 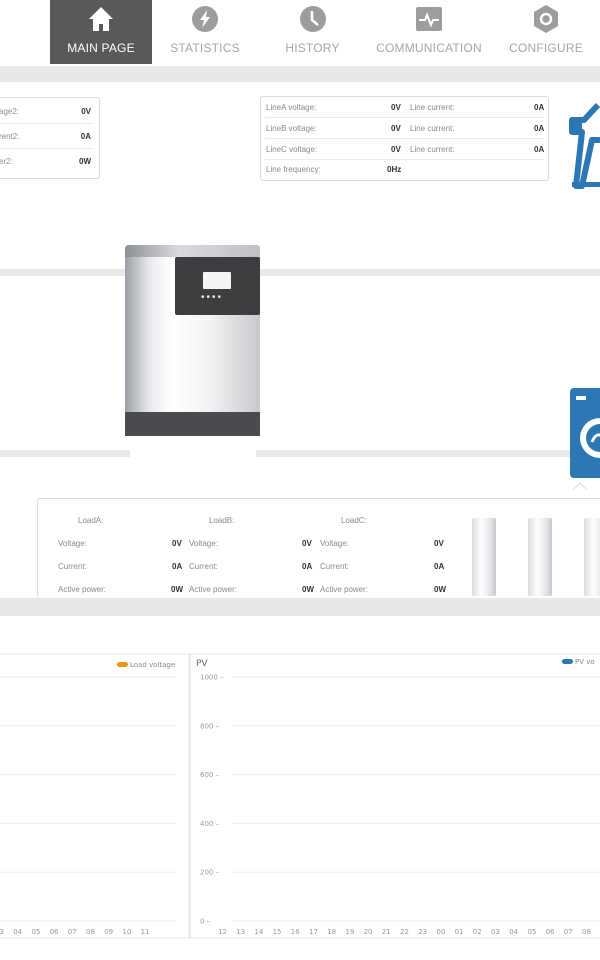 What do you see at coordinates (386, 932) in the screenshot?
I see `x-tick-label: 21` at bounding box center [386, 932].